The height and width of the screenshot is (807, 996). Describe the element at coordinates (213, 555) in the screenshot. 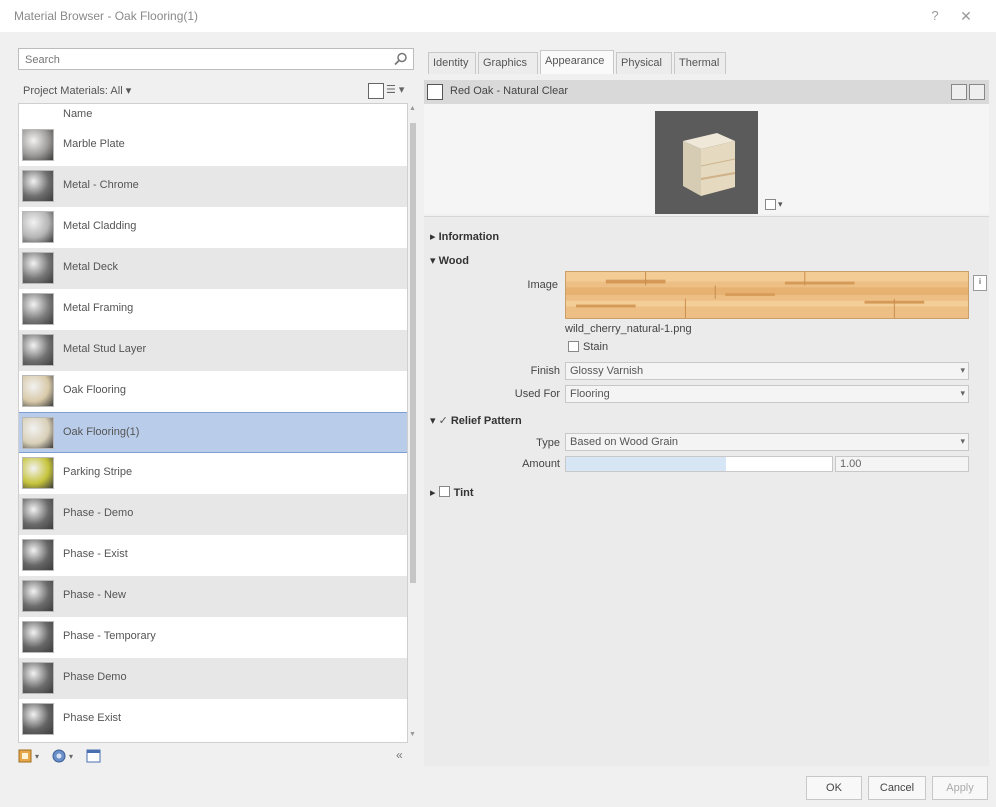

I see `list-item: Phase - Exist` at that location.